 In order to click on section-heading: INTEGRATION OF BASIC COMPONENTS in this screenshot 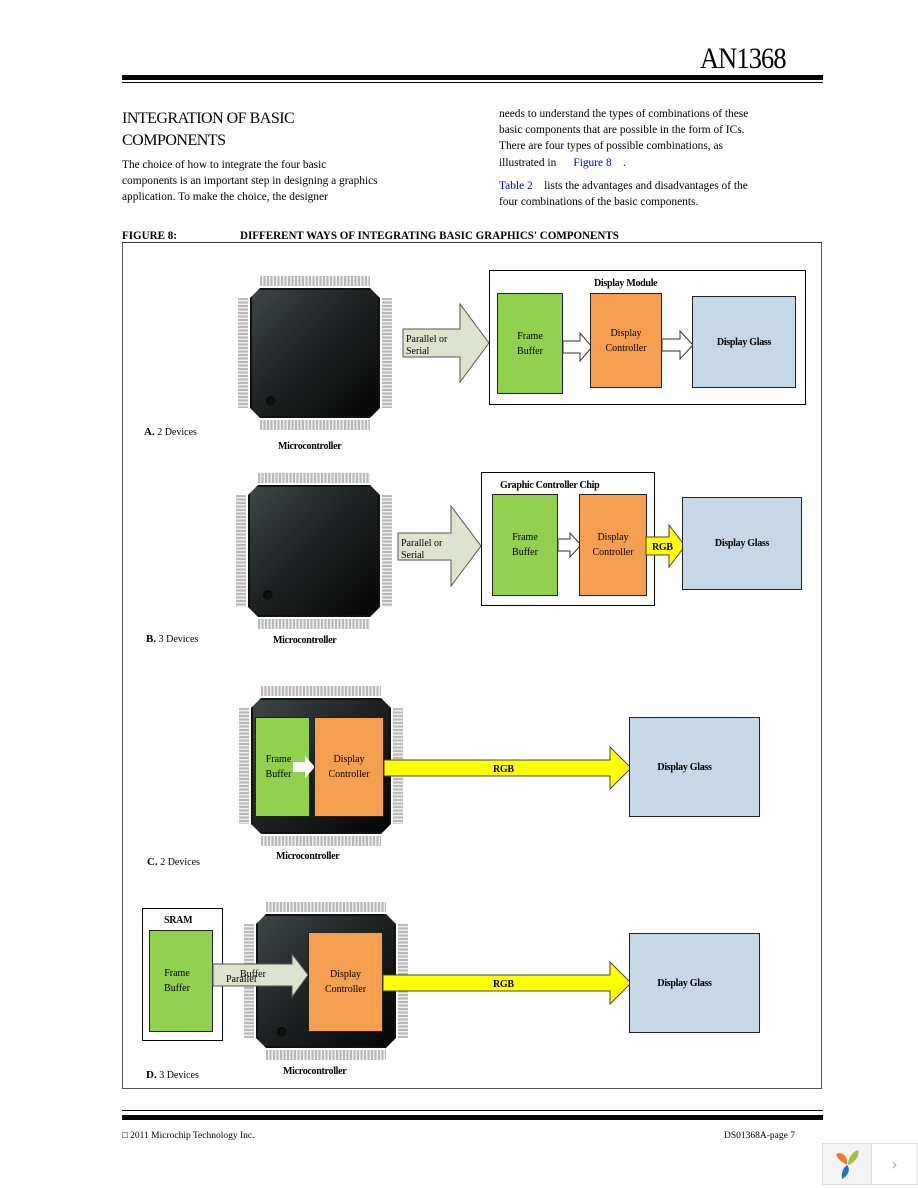, I will do `click(208, 129)`.